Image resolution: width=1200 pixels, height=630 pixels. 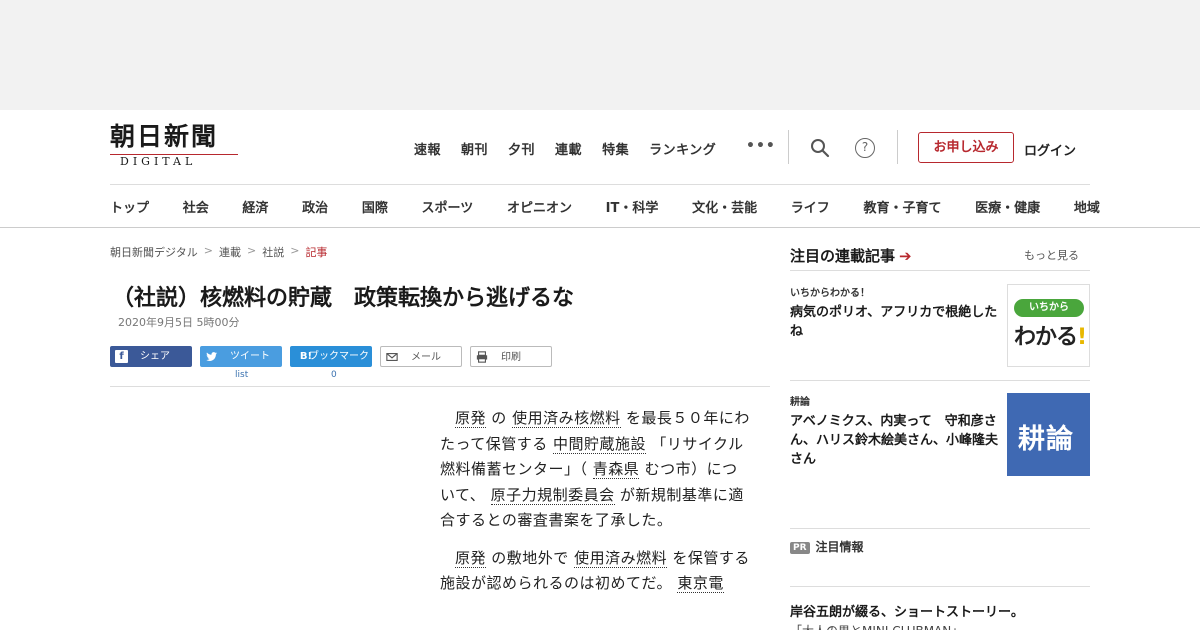 I want to click on print-button: 印刷, so click(x=511, y=356).